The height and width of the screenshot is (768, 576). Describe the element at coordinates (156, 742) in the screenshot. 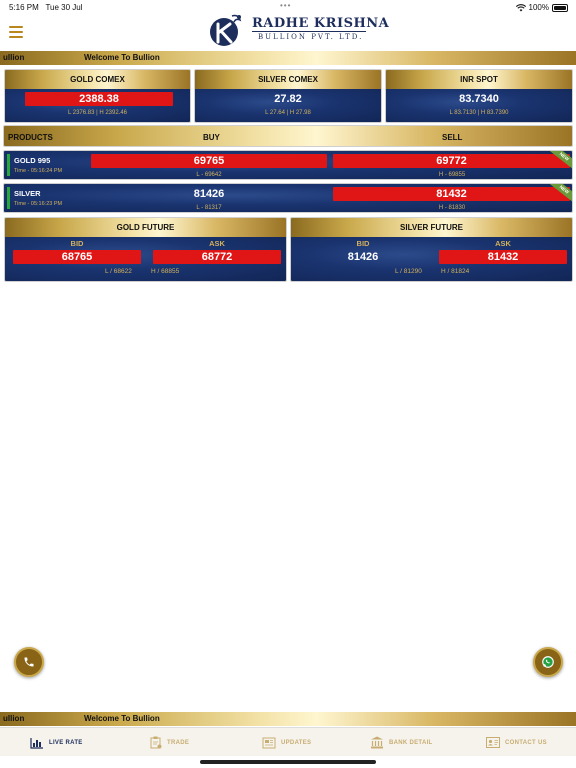

I see `clipboard-icon` at that location.